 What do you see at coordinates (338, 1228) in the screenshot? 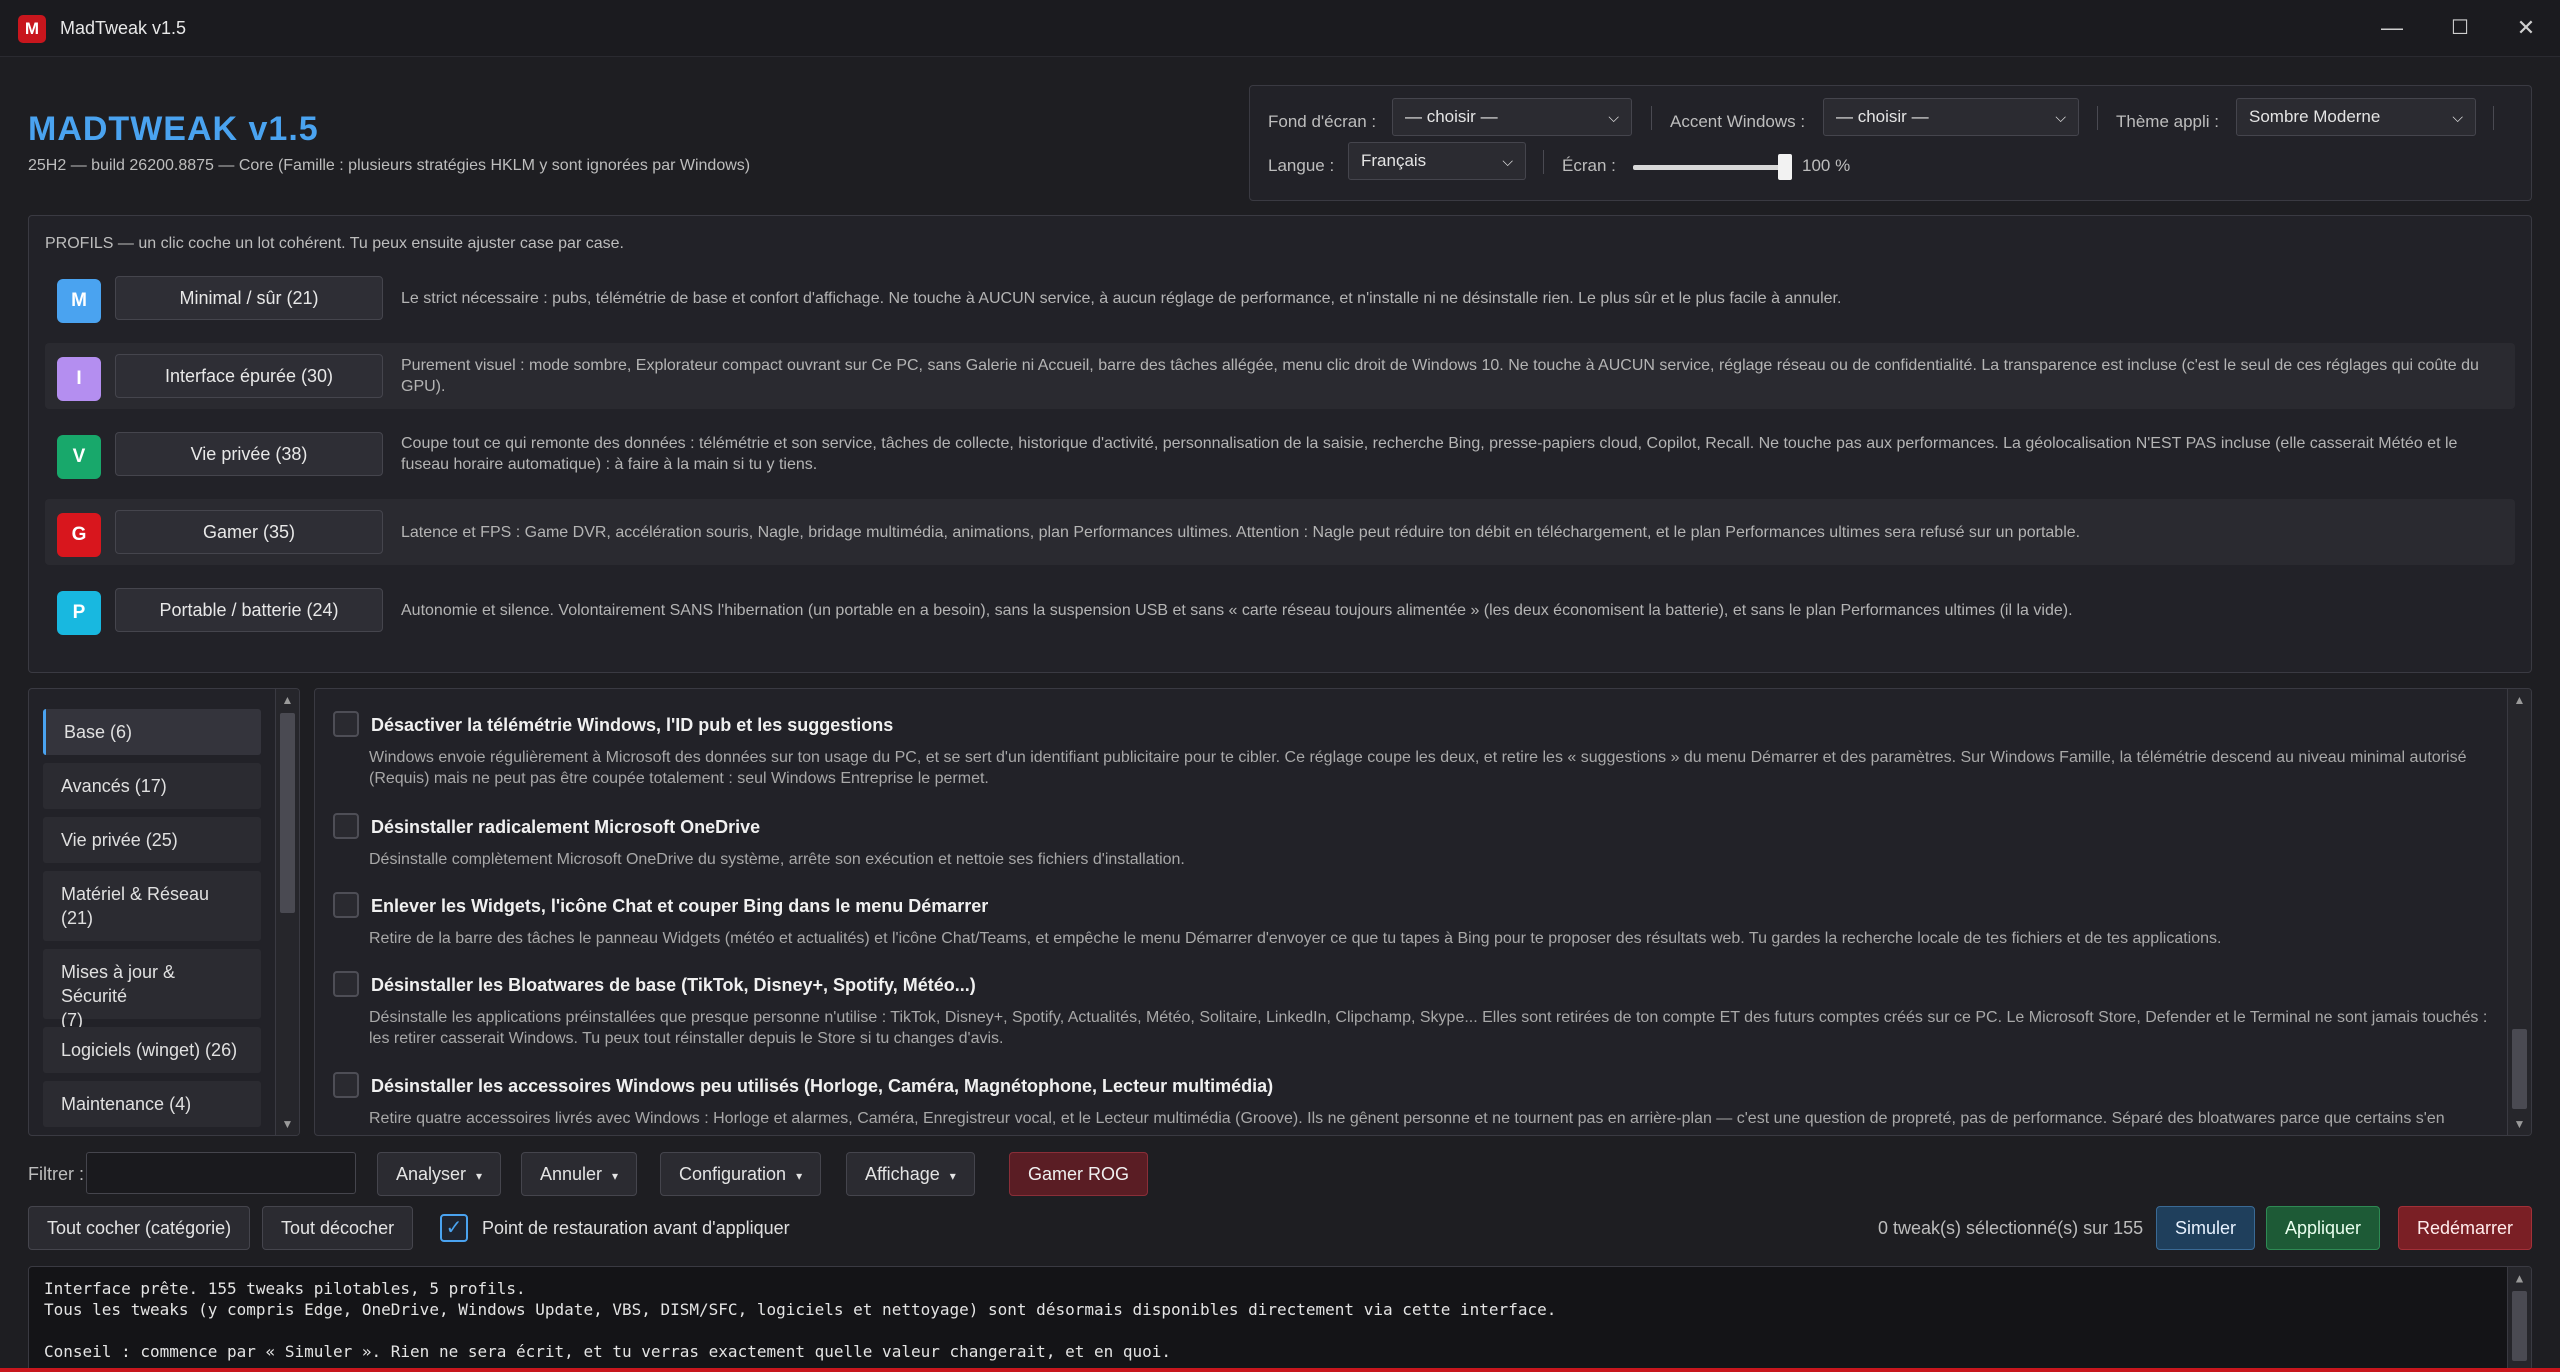
I see `uncheck-all-button: Tout décocher` at bounding box center [338, 1228].